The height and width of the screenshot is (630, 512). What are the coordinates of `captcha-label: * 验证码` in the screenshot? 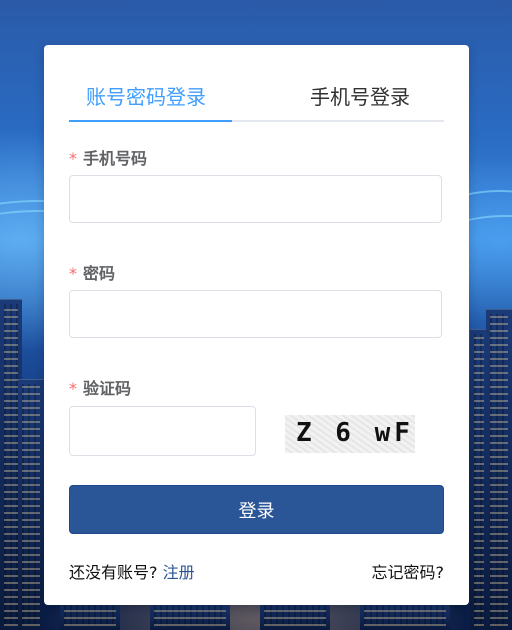 It's located at (100, 387).